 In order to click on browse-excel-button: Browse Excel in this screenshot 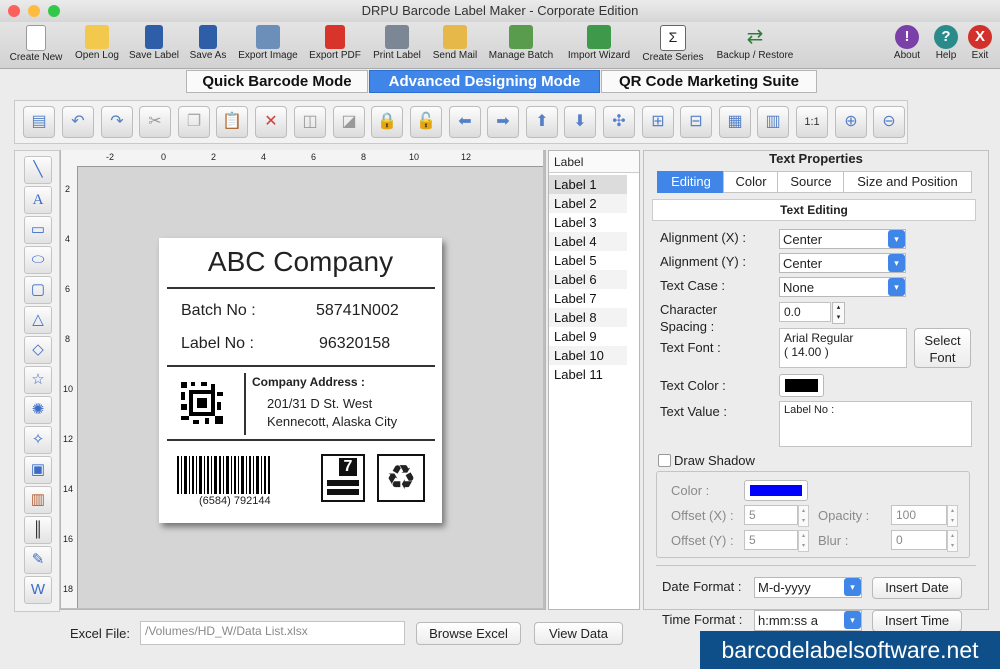, I will do `click(468, 633)`.